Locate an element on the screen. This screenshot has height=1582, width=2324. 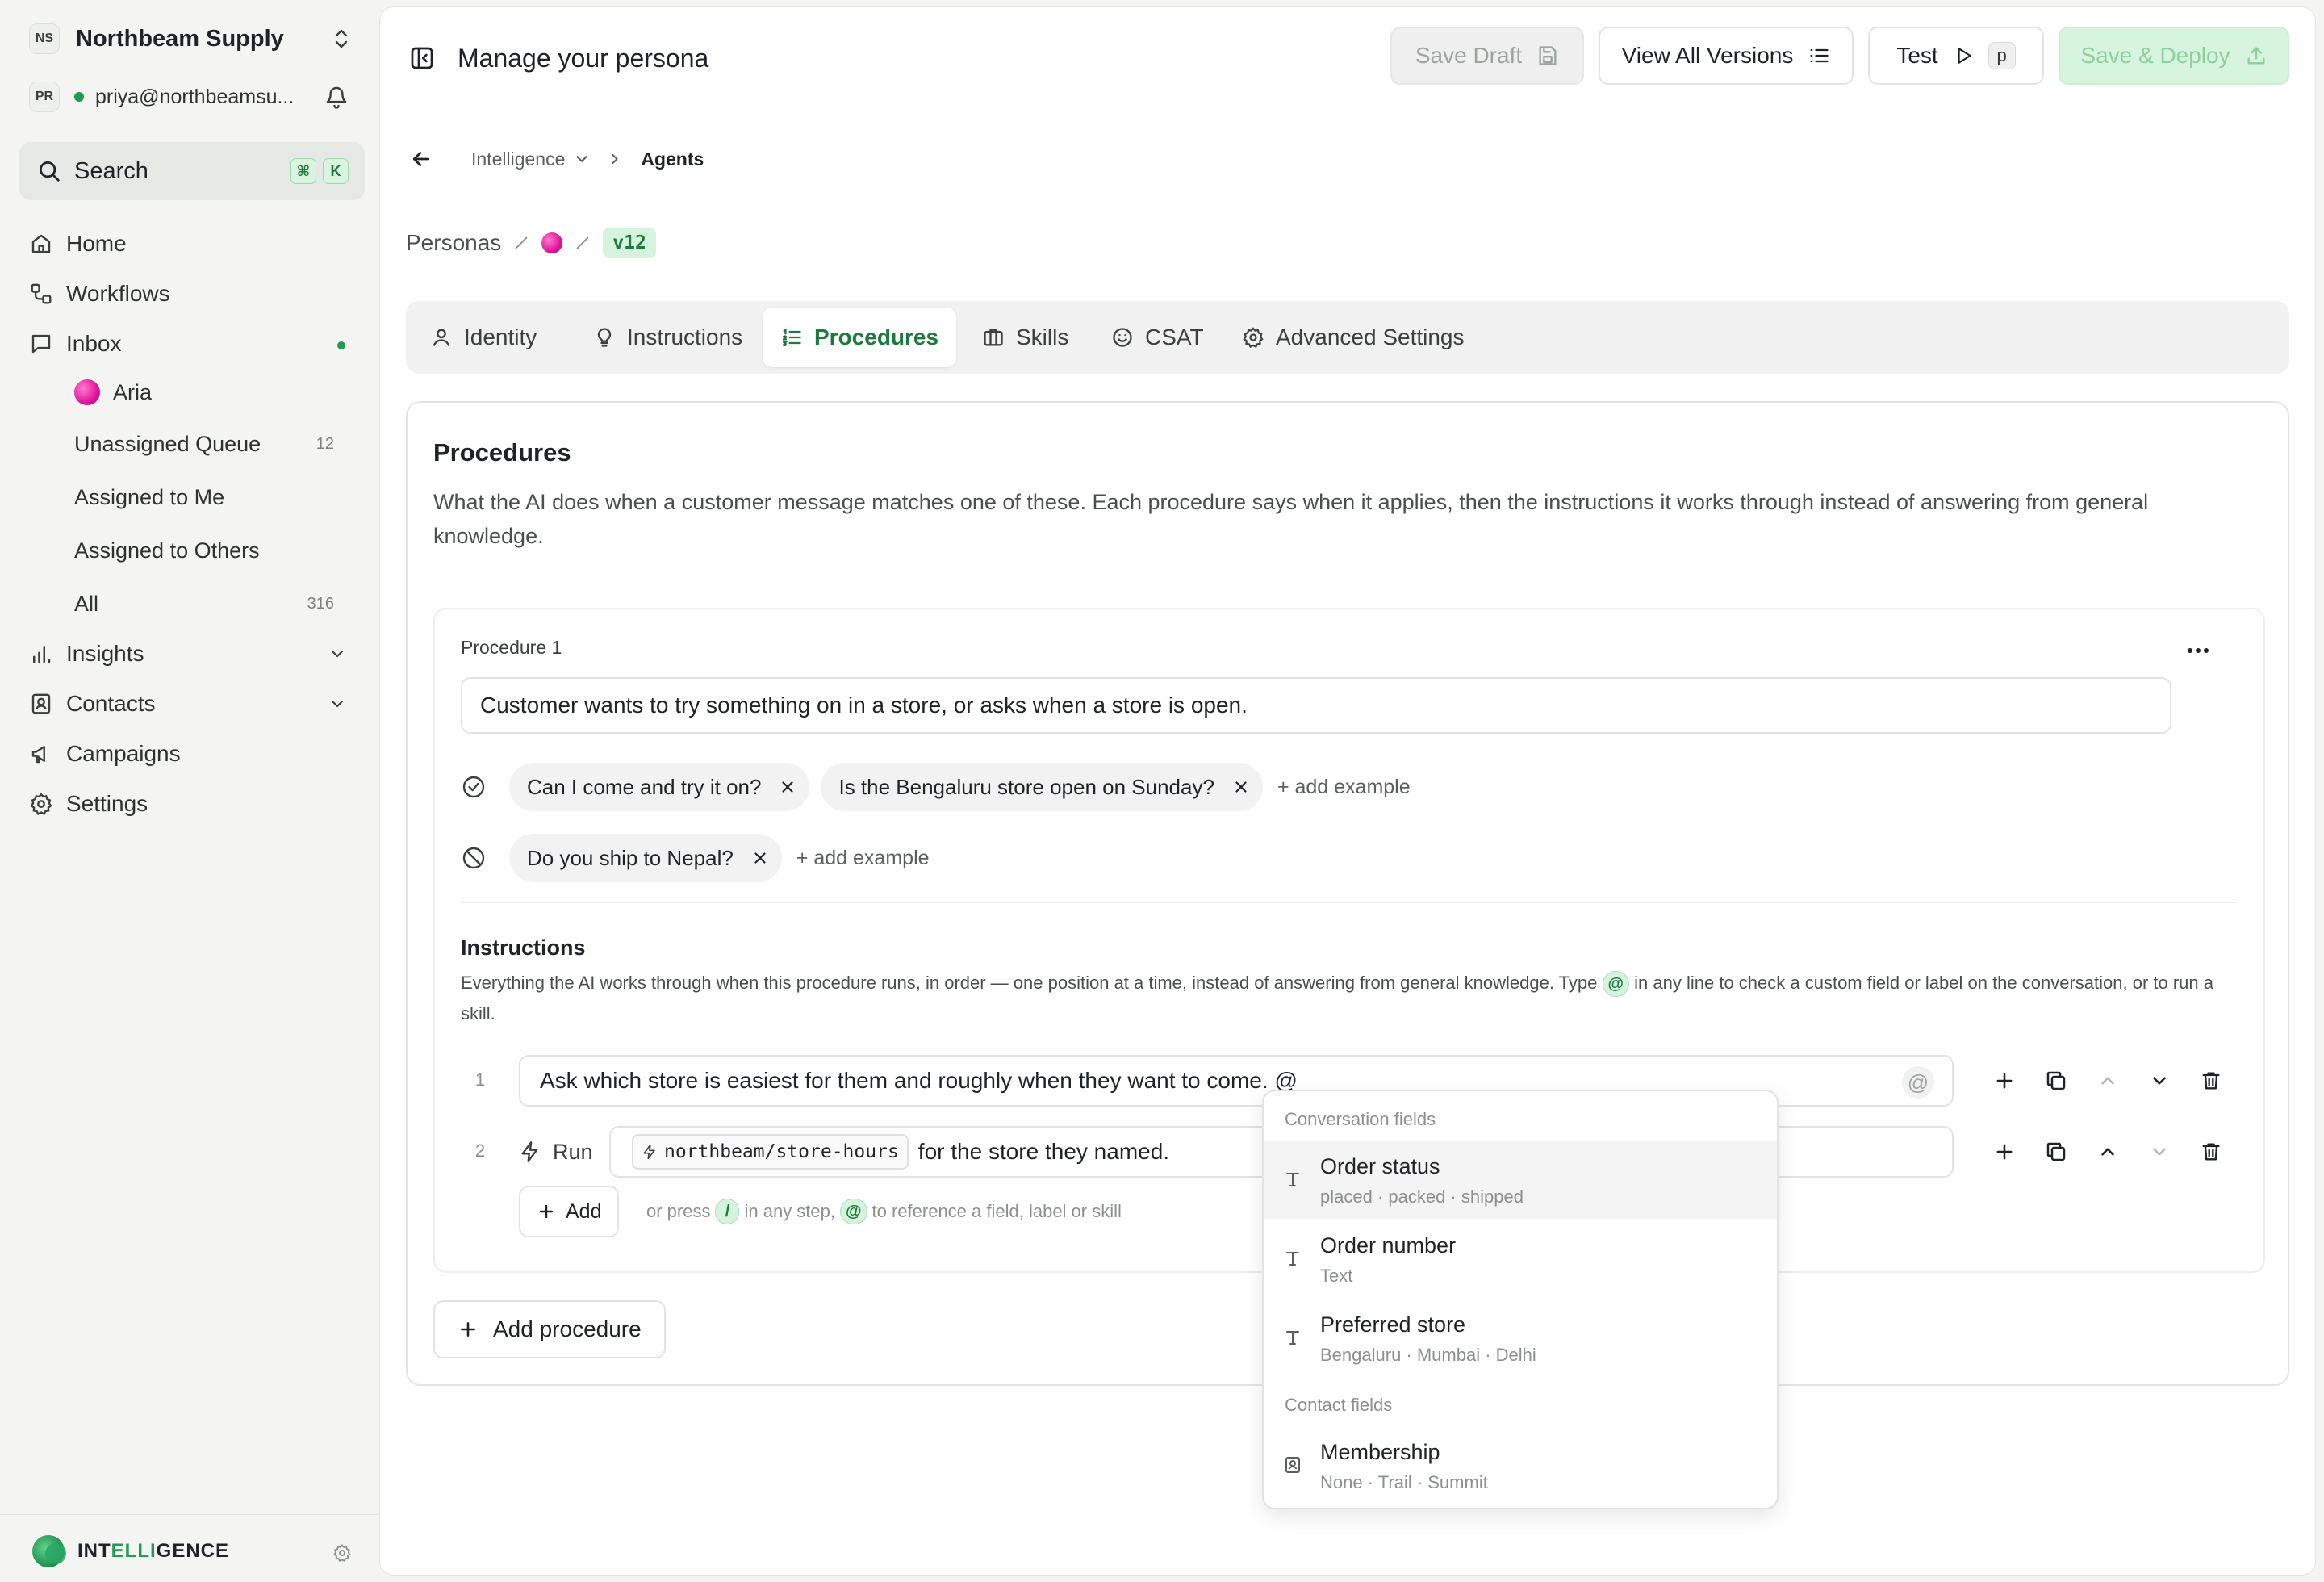
test-shortcut-key: p is located at coordinates (2002, 55).